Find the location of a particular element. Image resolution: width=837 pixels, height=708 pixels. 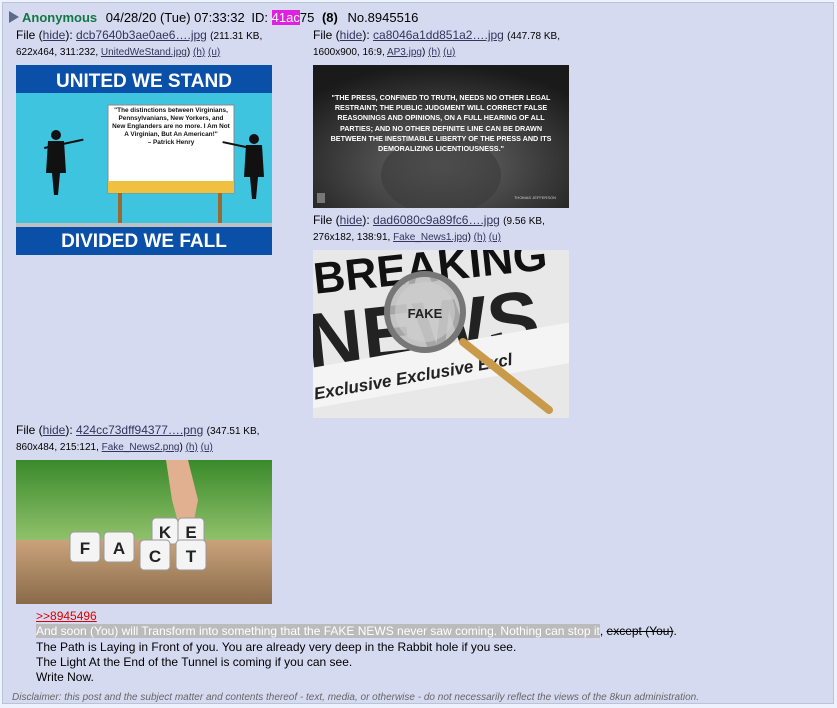

file-dimensions: 860x484, 215:121, is located at coordinates (57, 447).